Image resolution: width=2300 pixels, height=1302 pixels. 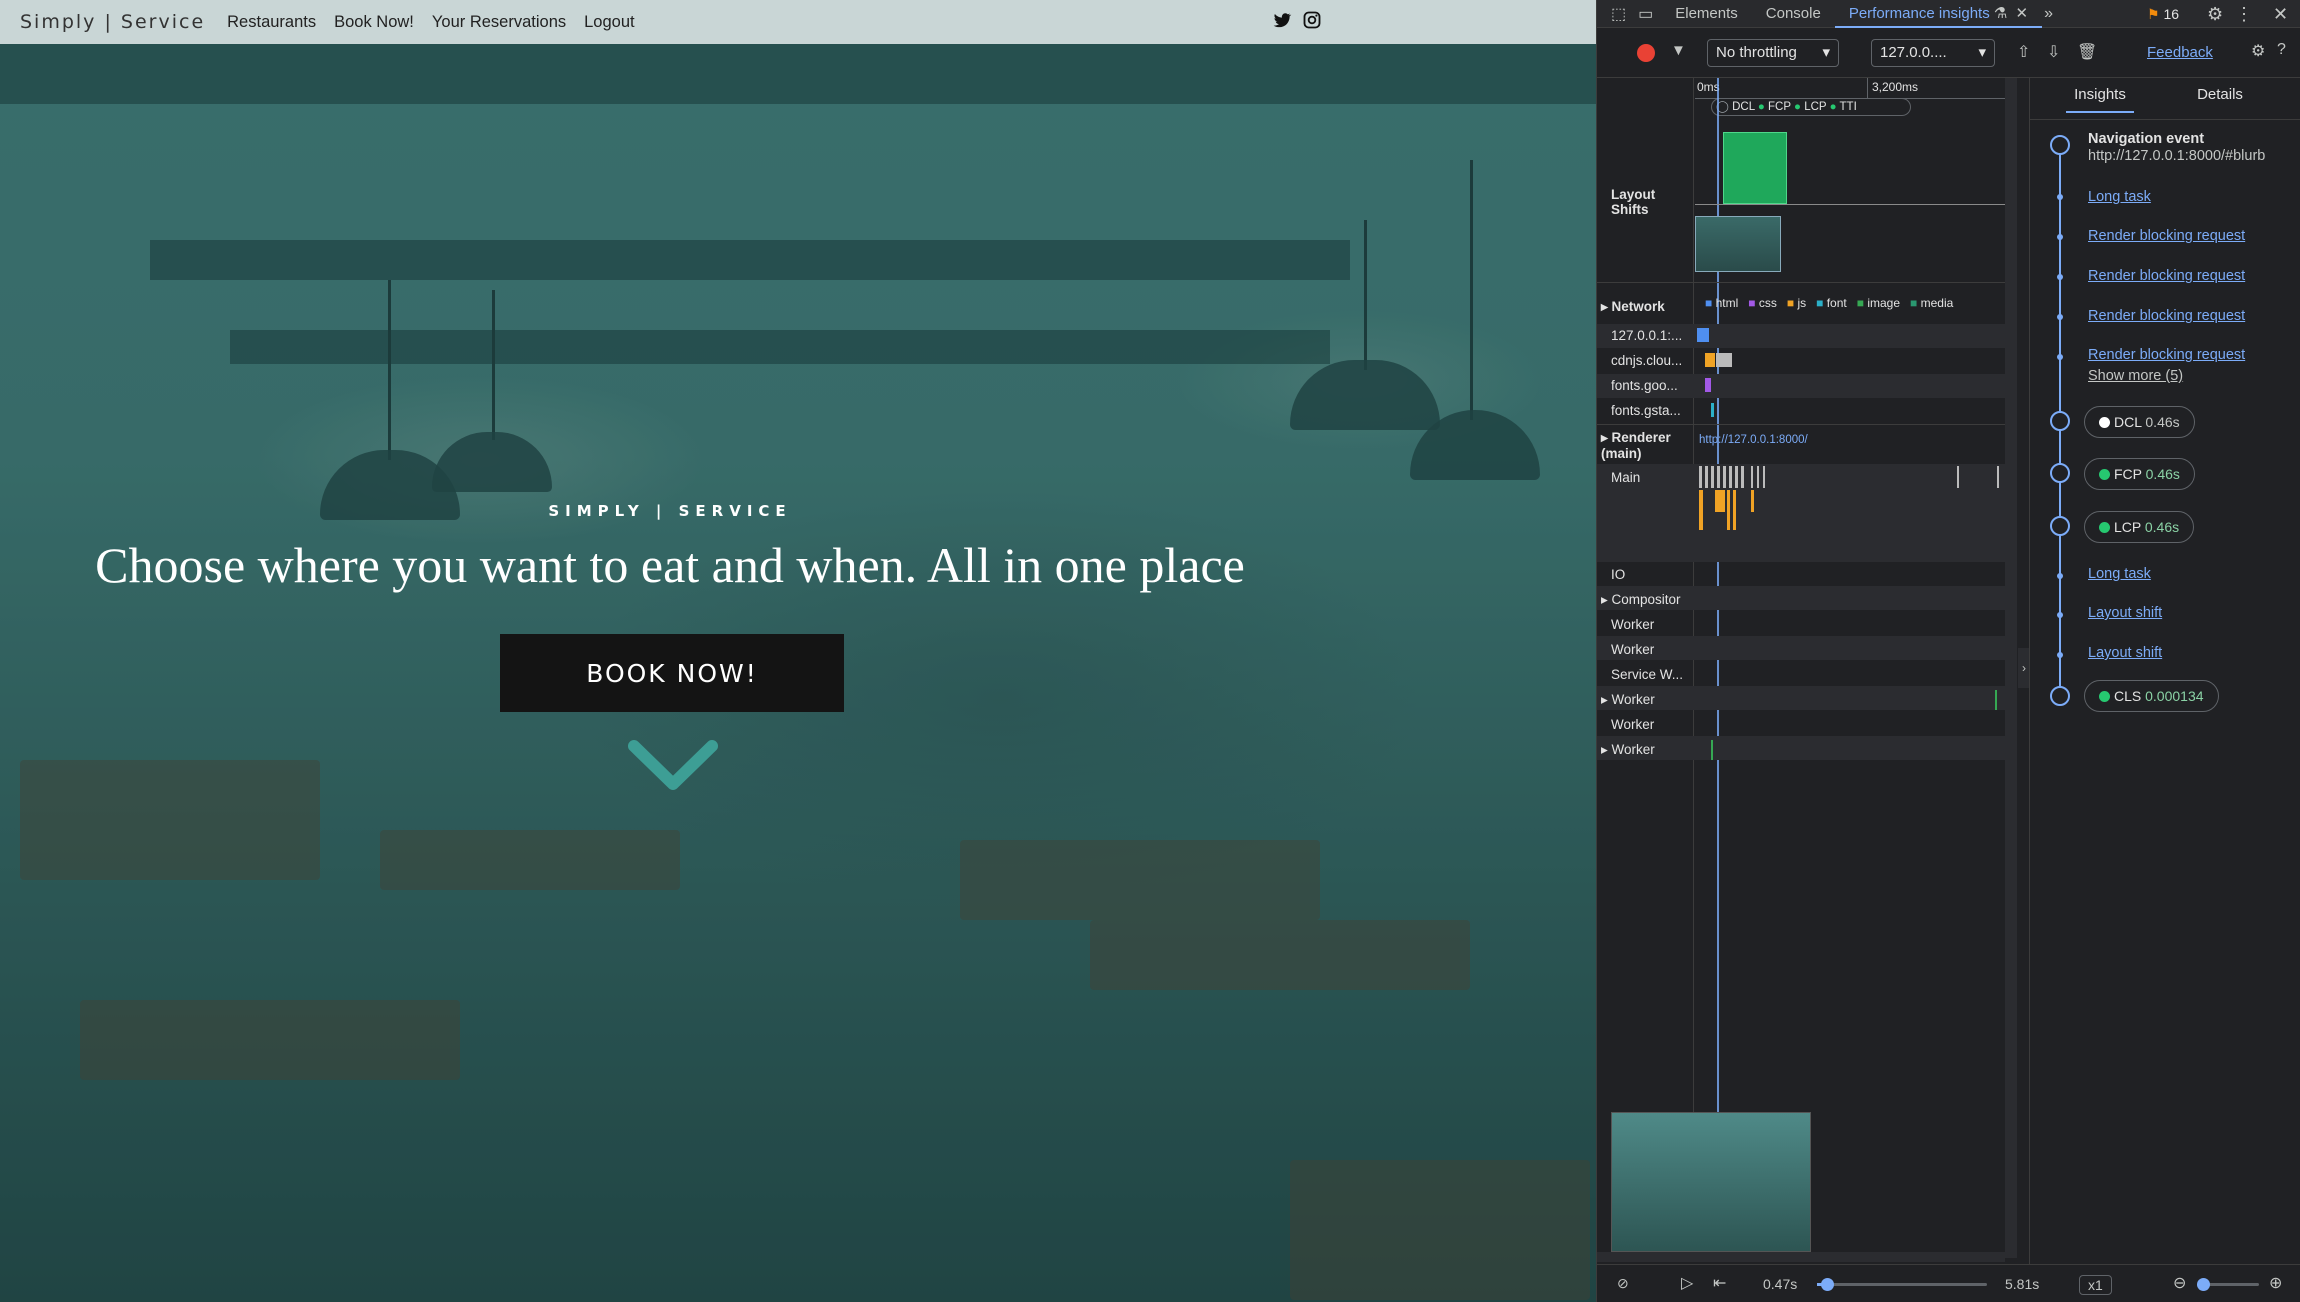 What do you see at coordinates (1807, 648) in the screenshot?
I see `thread-stripe` at bounding box center [1807, 648].